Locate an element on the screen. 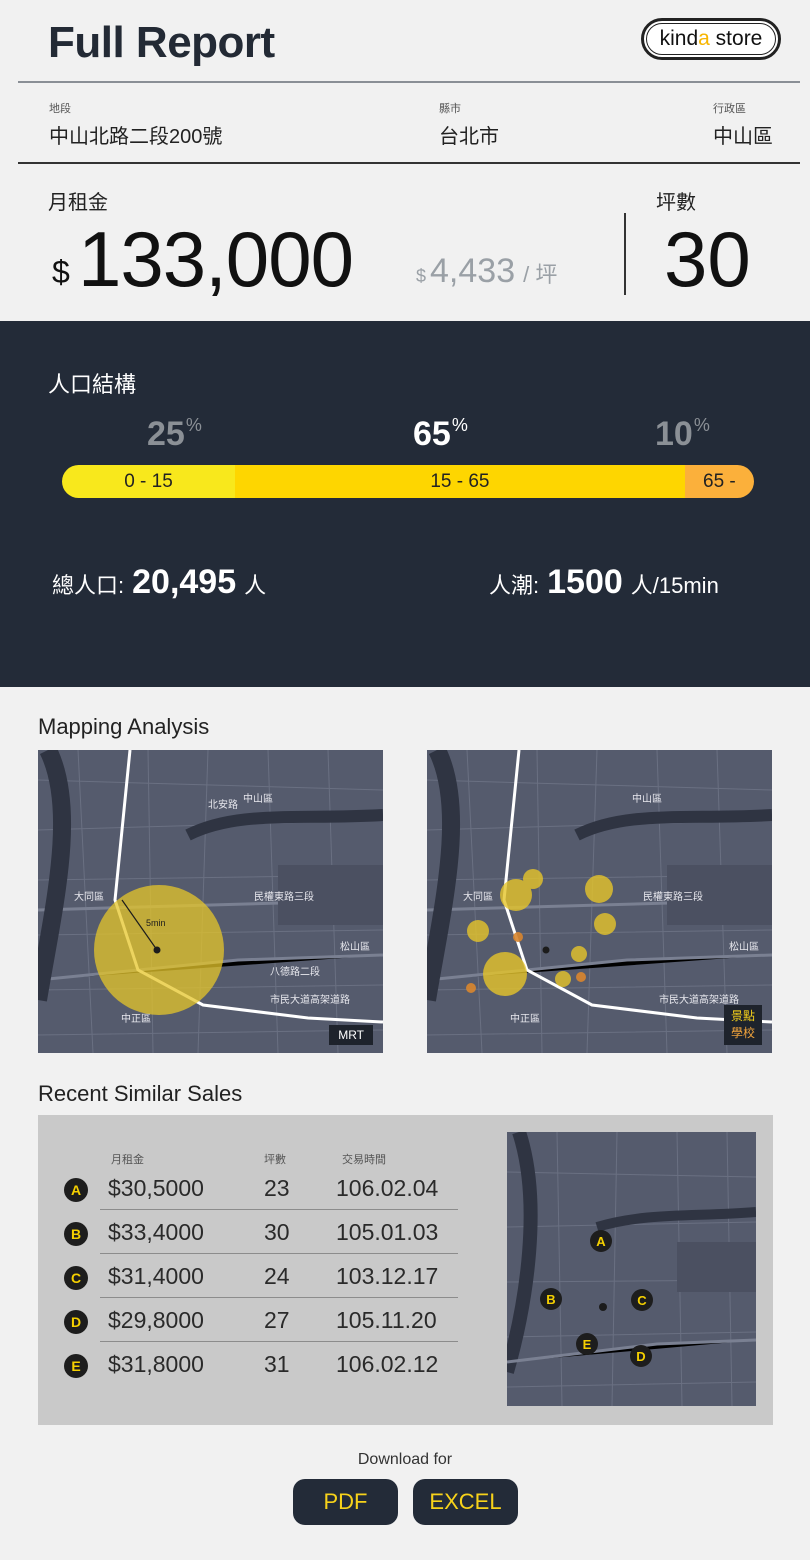  sales-map-canvas is located at coordinates (631, 1269).